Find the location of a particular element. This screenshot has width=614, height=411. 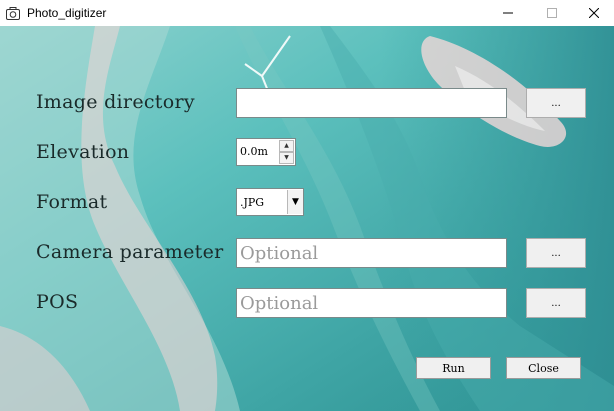

close-button: Close is located at coordinates (543, 368).